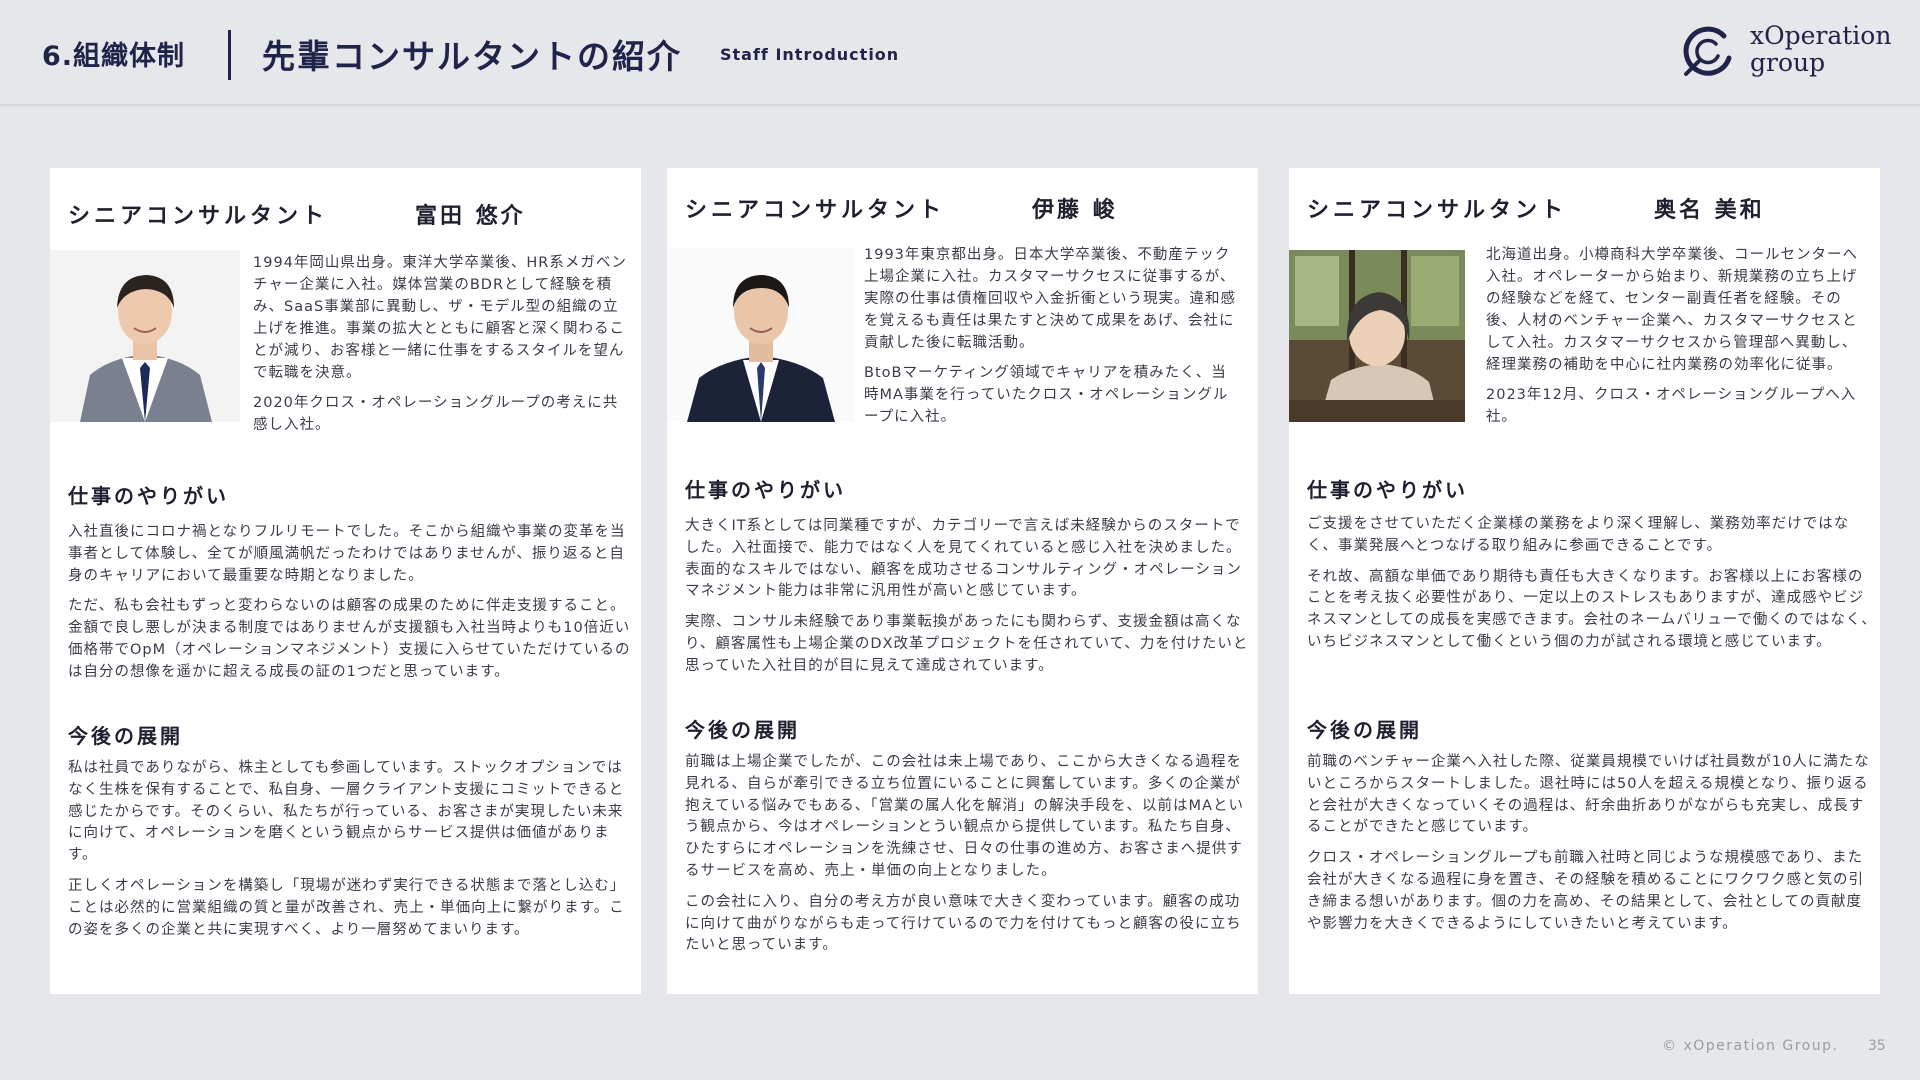 Image resolution: width=1920 pixels, height=1080 pixels. I want to click on staff-name: 伊藤 峻, so click(1075, 210).